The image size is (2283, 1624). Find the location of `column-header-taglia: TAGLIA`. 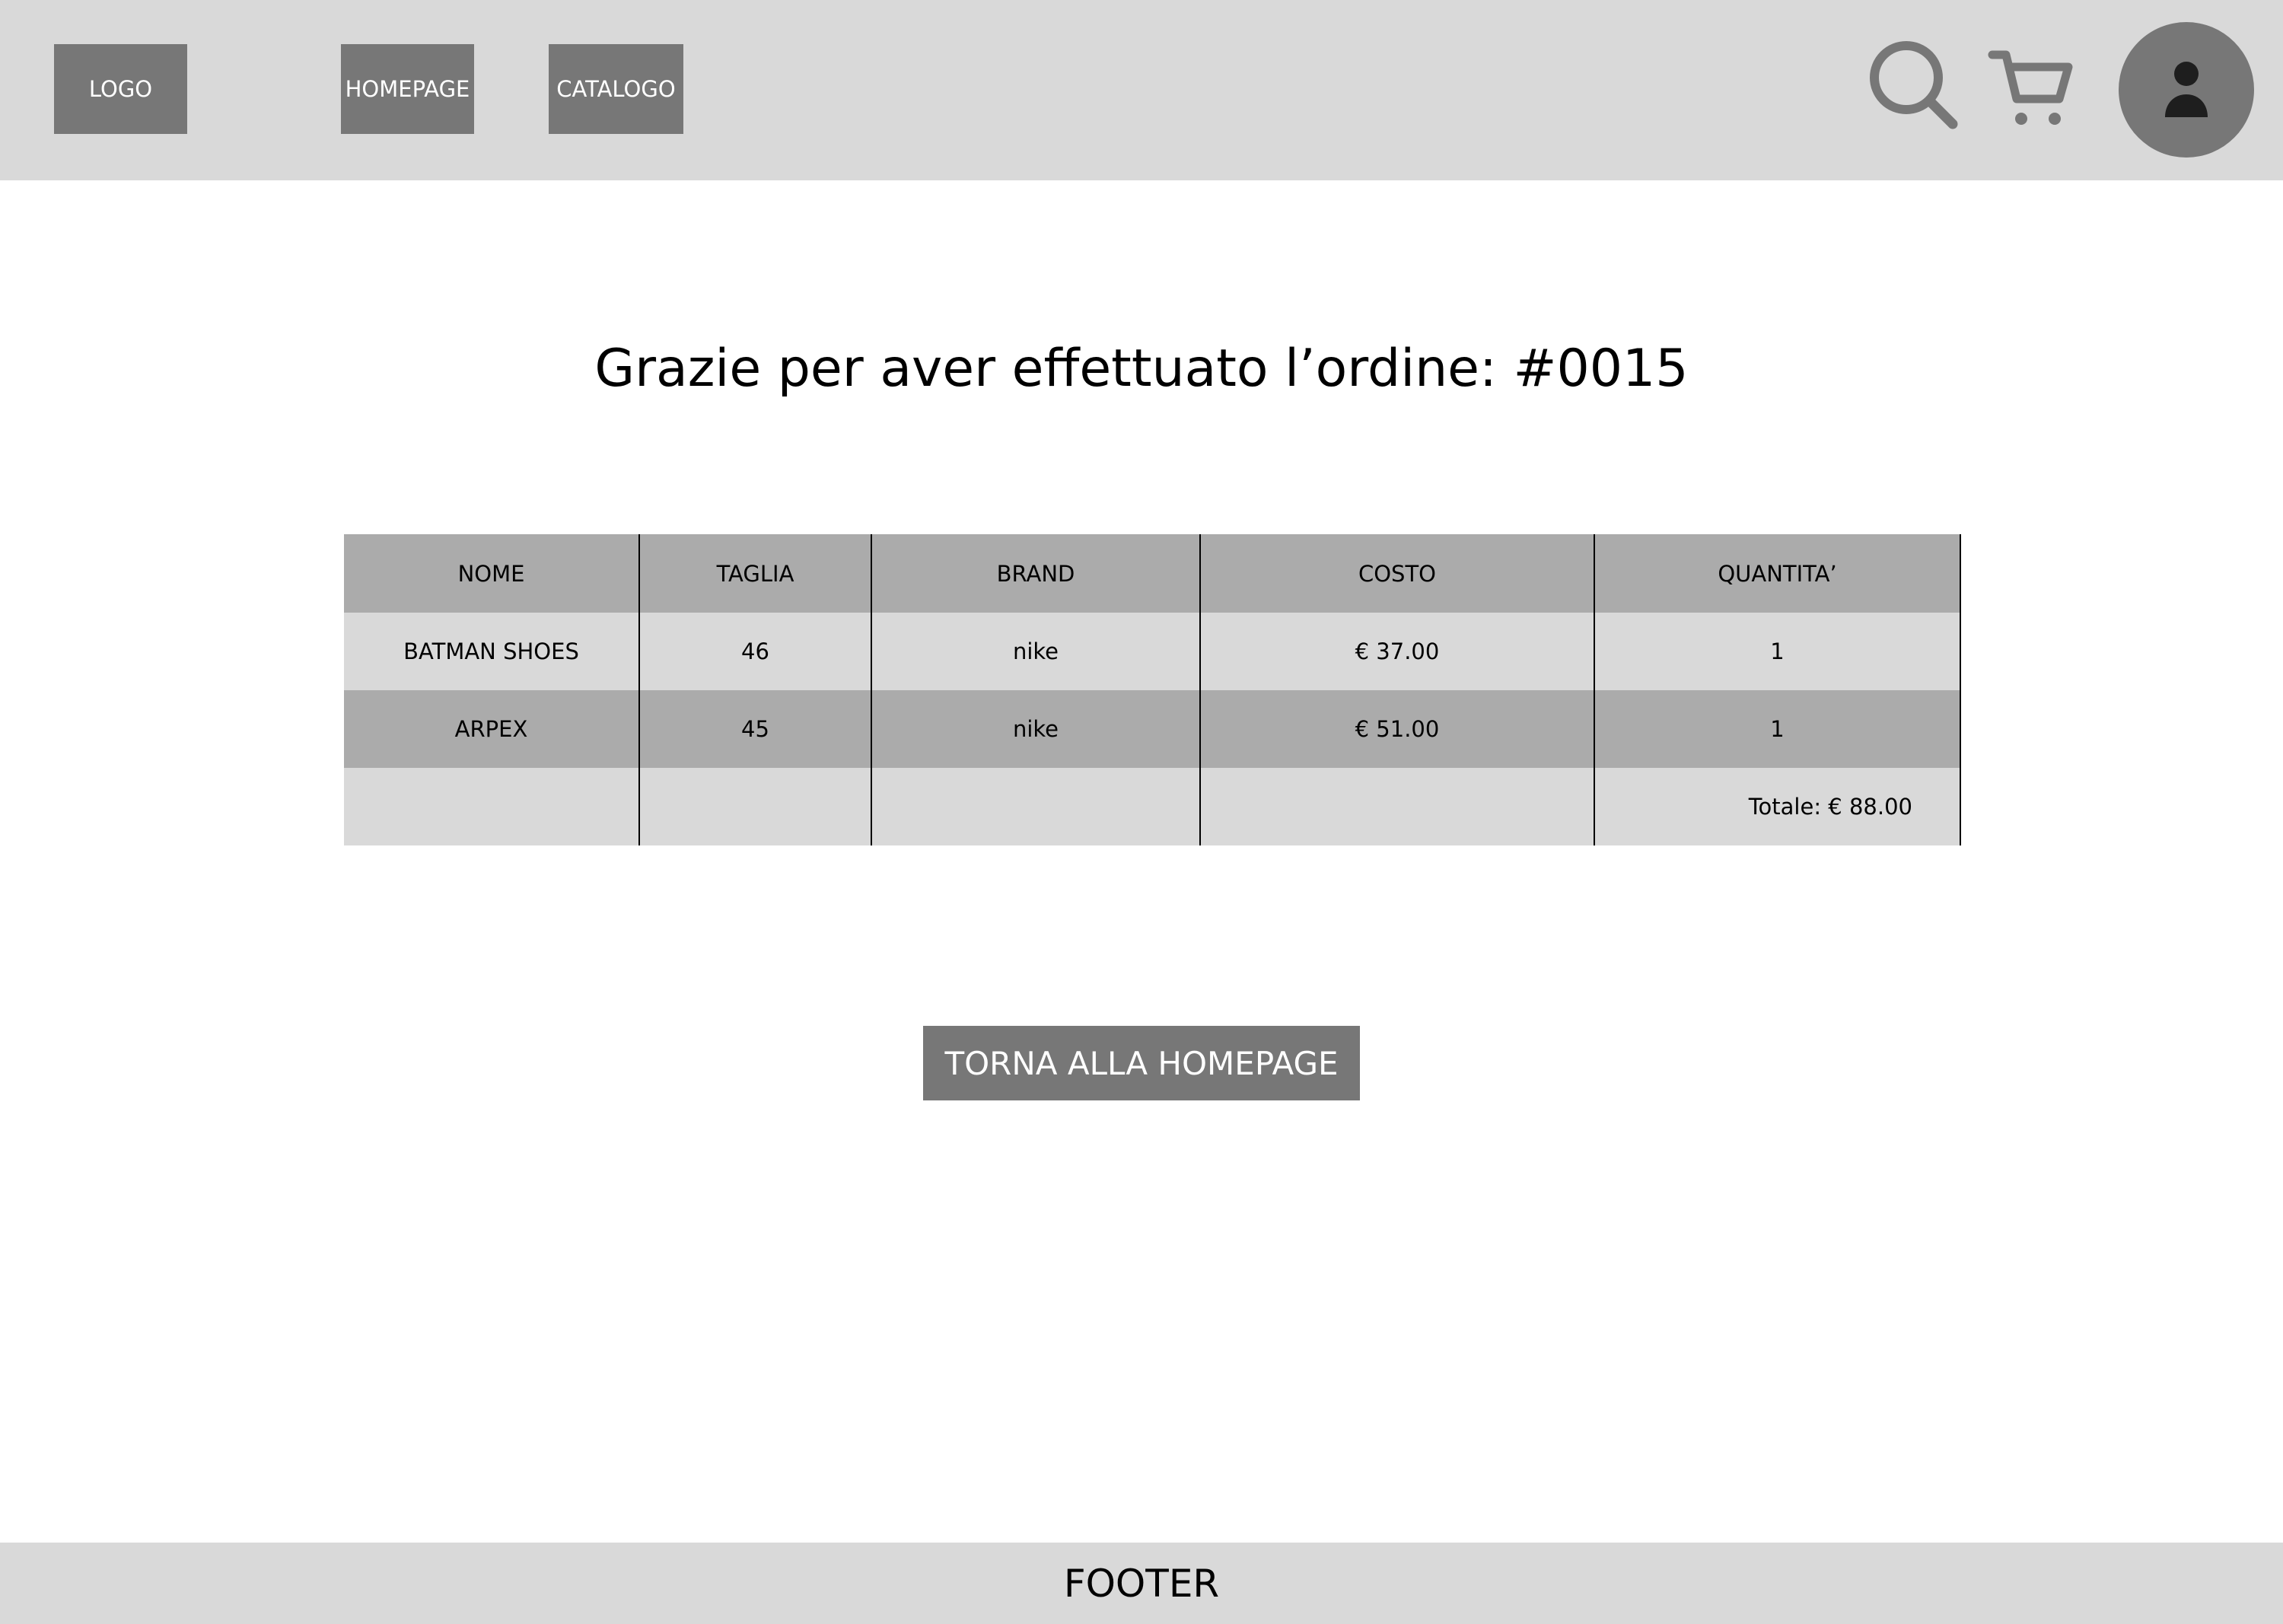

column-header-taglia: TAGLIA is located at coordinates (755, 573).